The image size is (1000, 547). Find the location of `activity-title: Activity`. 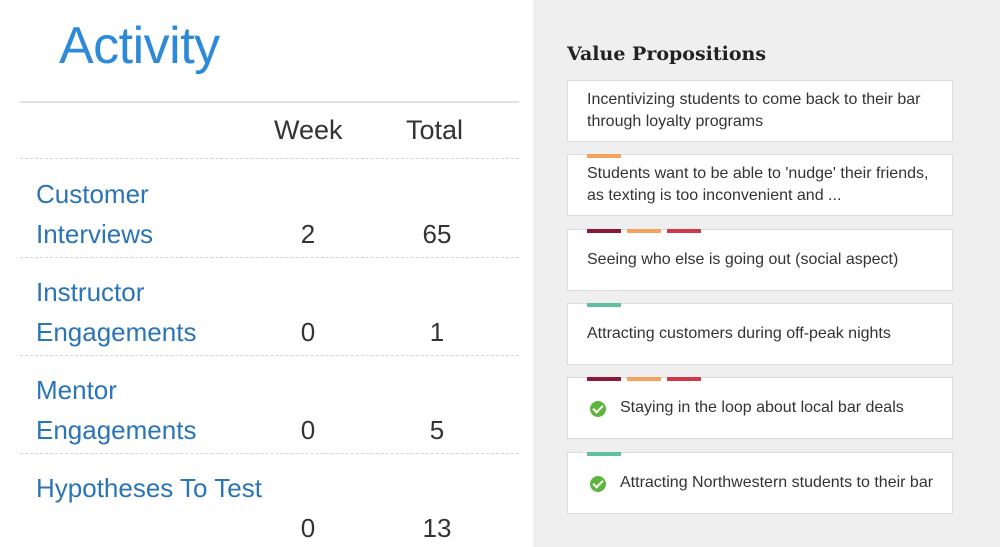

activity-title: Activity is located at coordinates (139, 46).